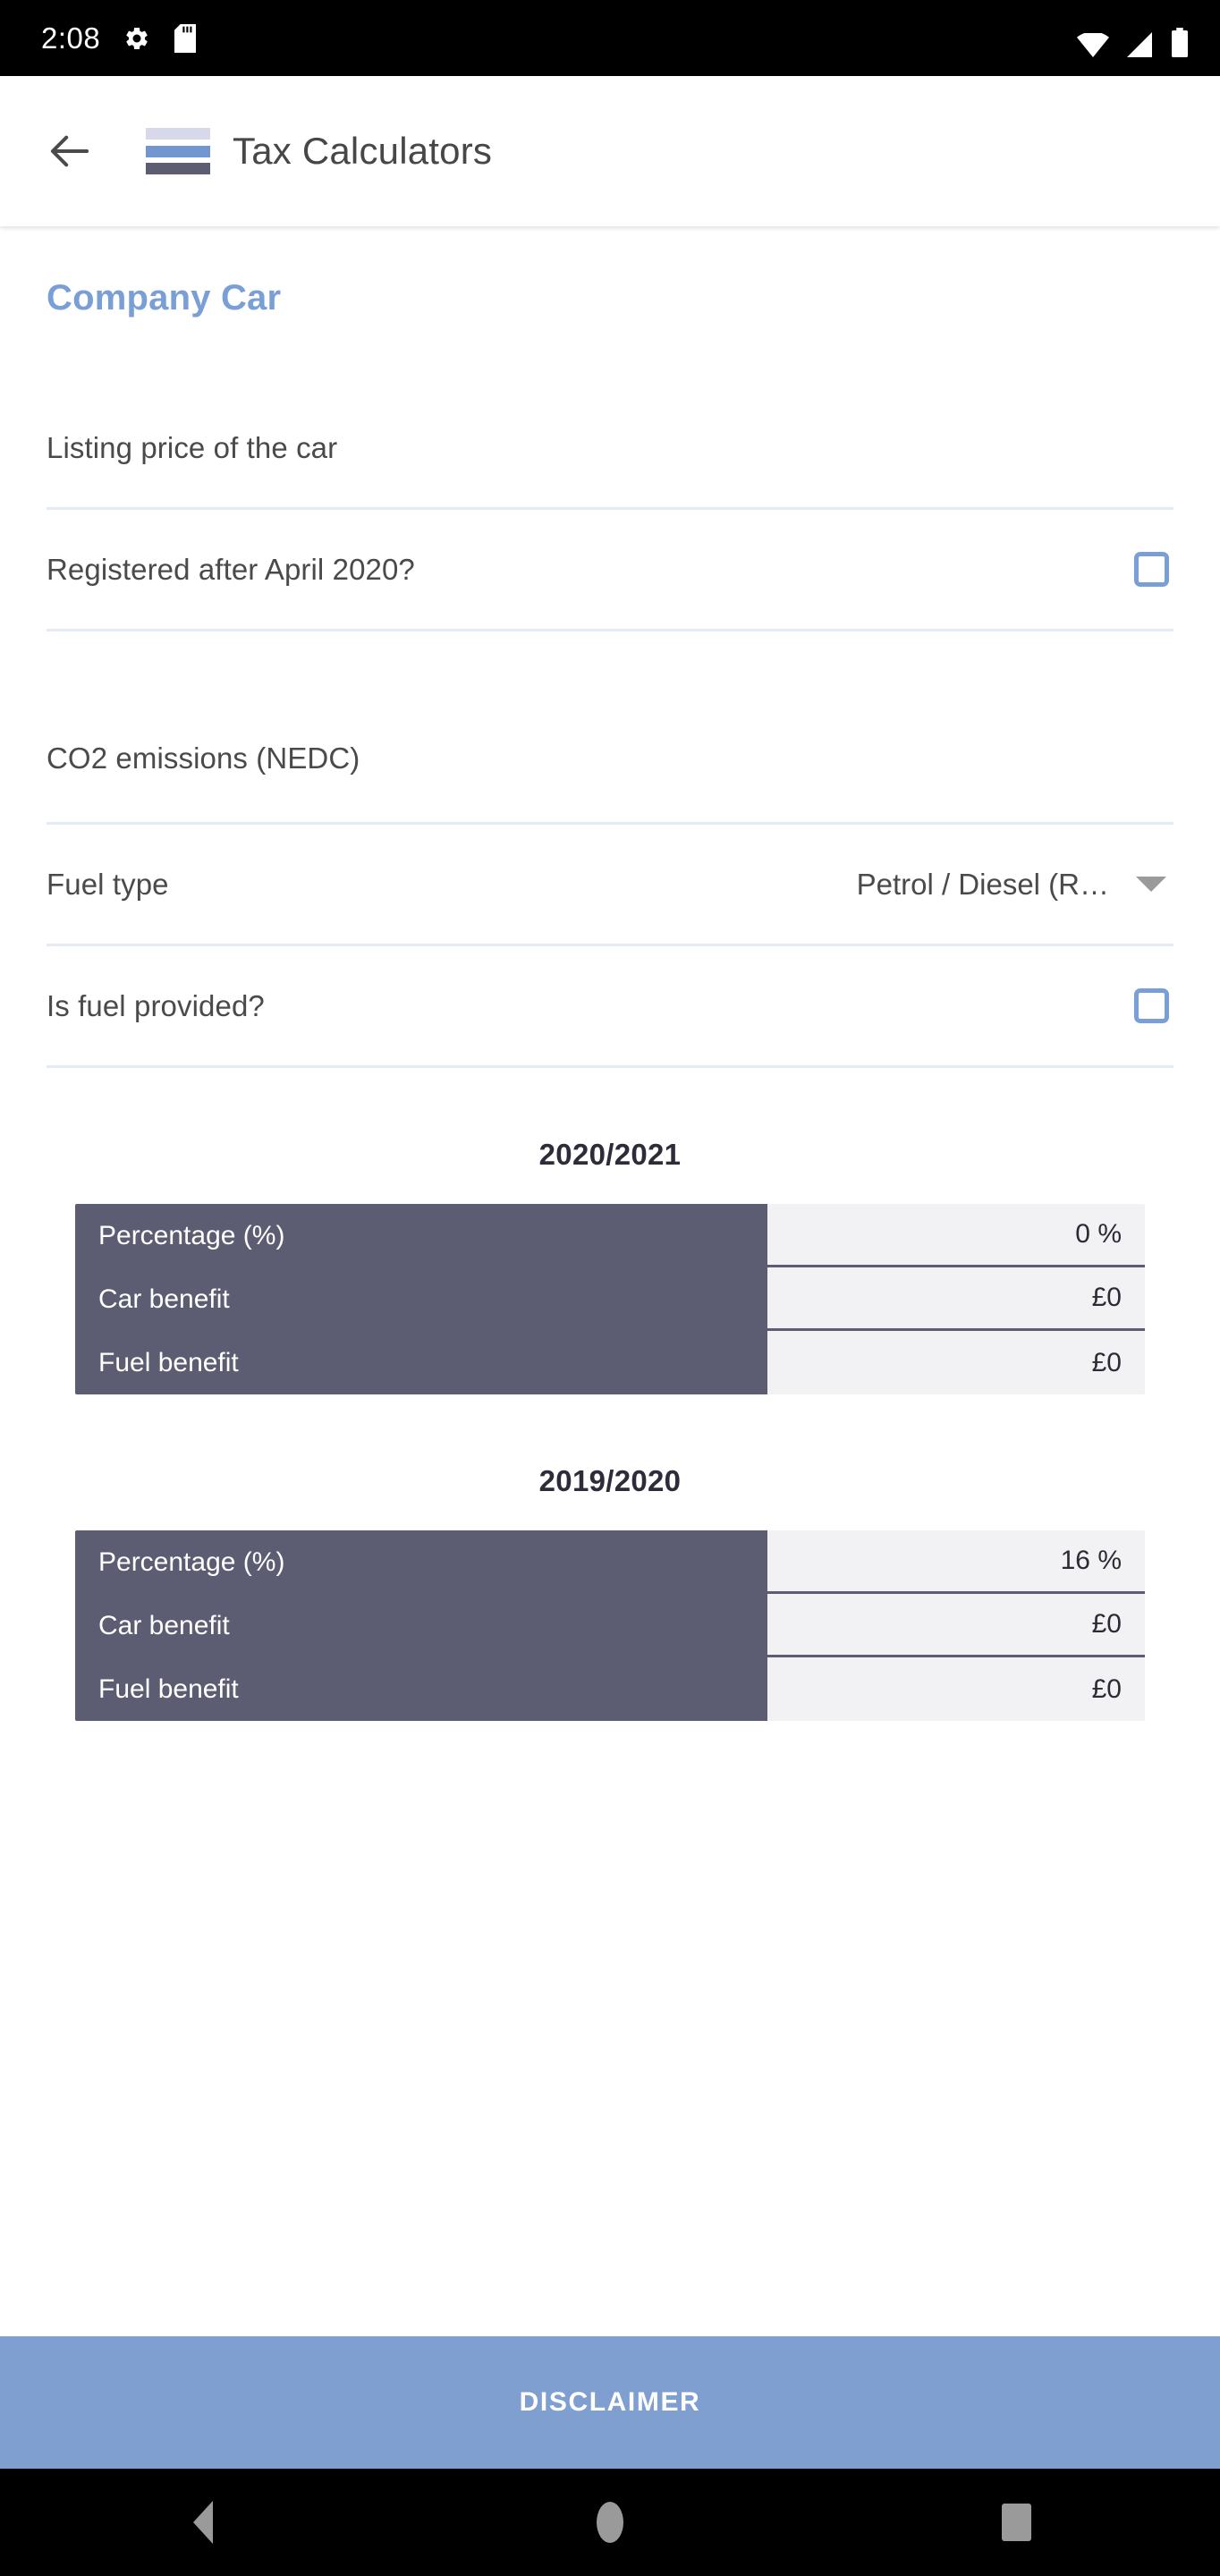 The height and width of the screenshot is (2576, 1220). What do you see at coordinates (203, 758) in the screenshot?
I see `field-label-co2-emissions: CO2 emissions (NEDC)` at bounding box center [203, 758].